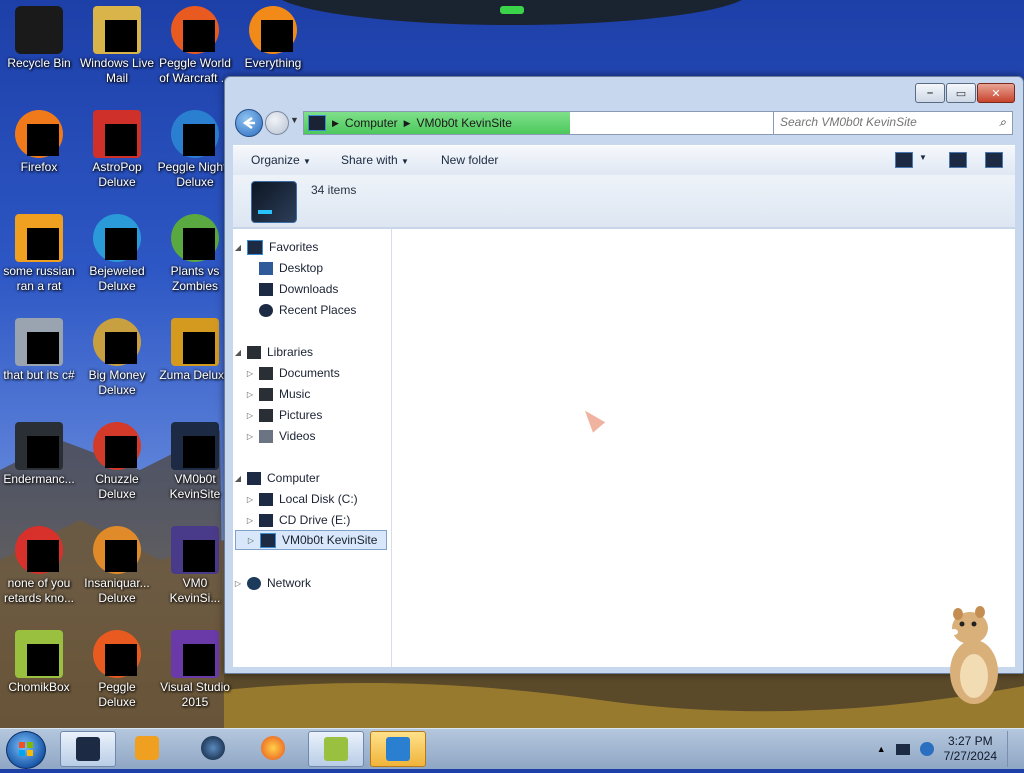 Image resolution: width=1024 pixels, height=773 pixels. Describe the element at coordinates (273, 748) in the screenshot. I see `taskbar-firefox` at that location.